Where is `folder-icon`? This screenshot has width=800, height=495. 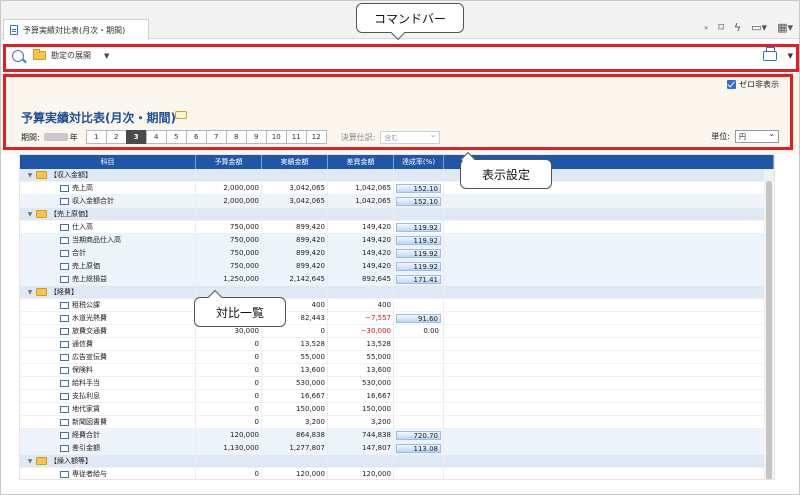 folder-icon is located at coordinates (41, 175).